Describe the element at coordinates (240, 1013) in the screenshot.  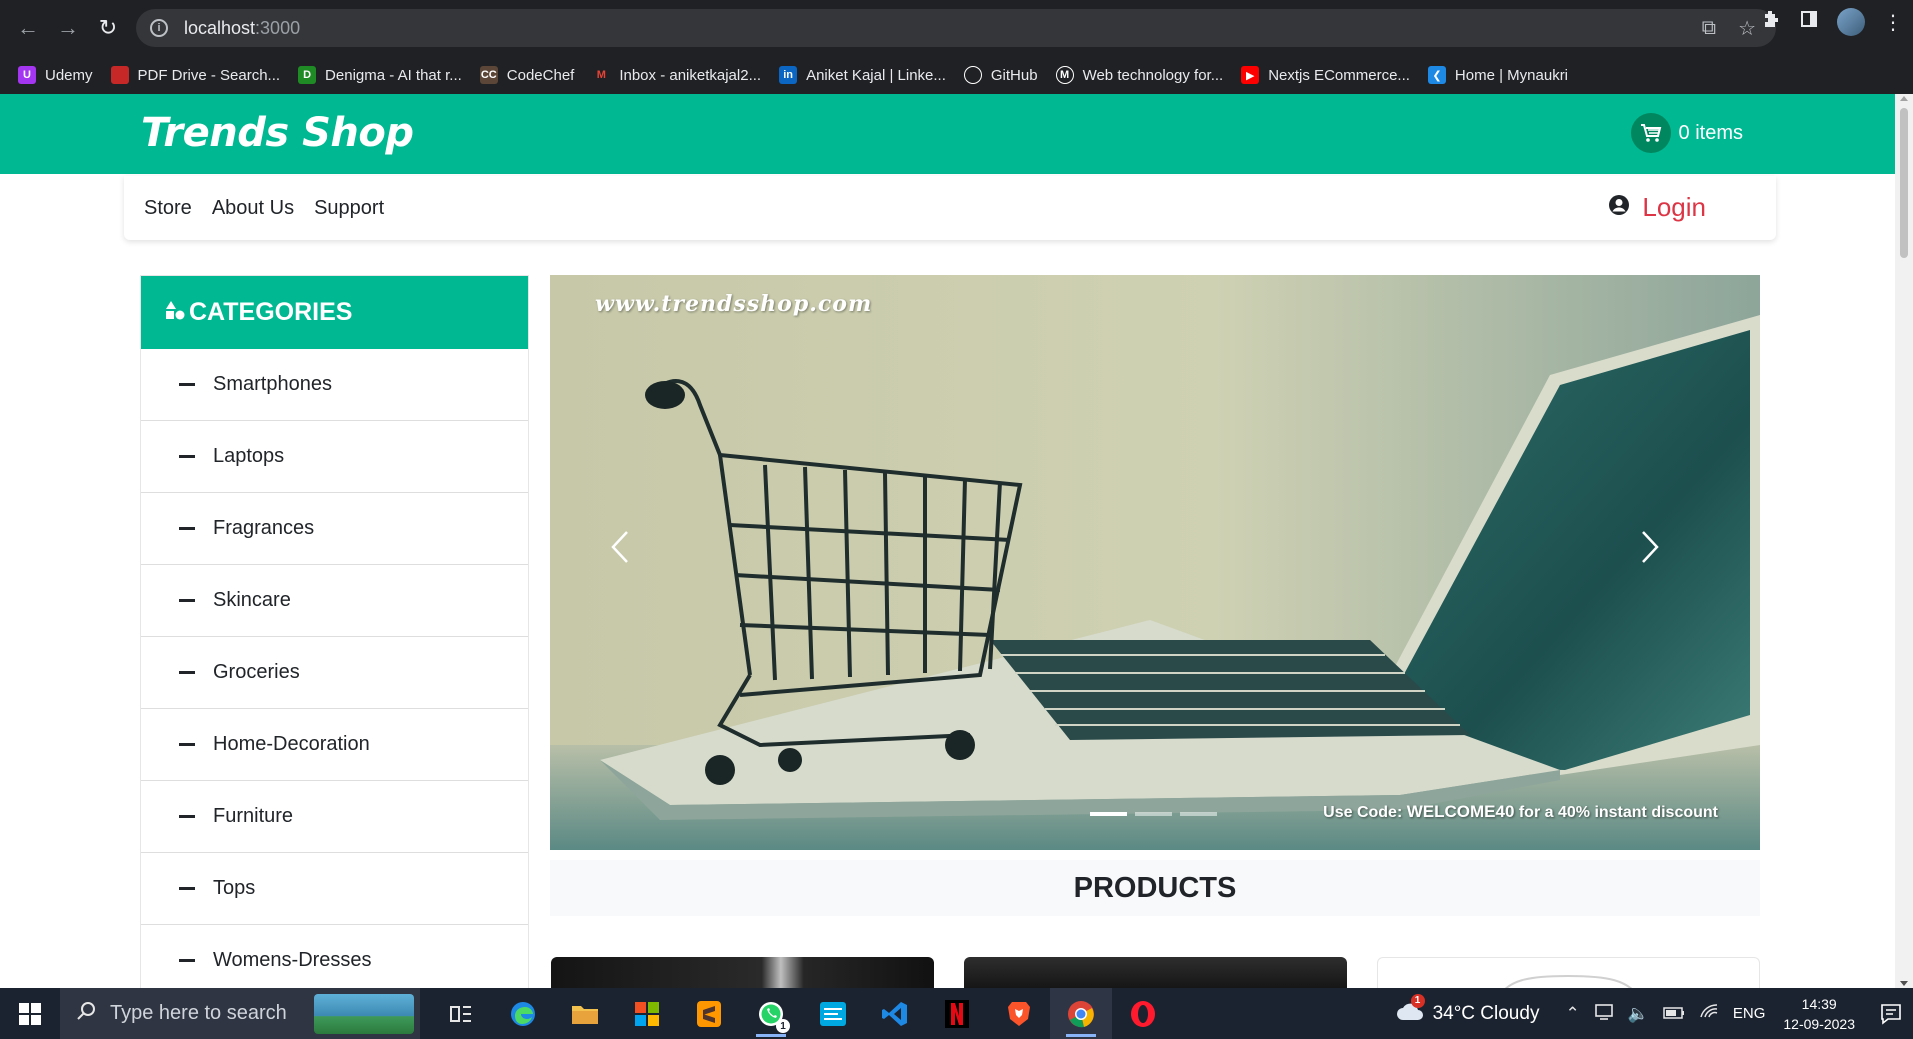
I see `taskbar-search-box: Type here to search` at that location.